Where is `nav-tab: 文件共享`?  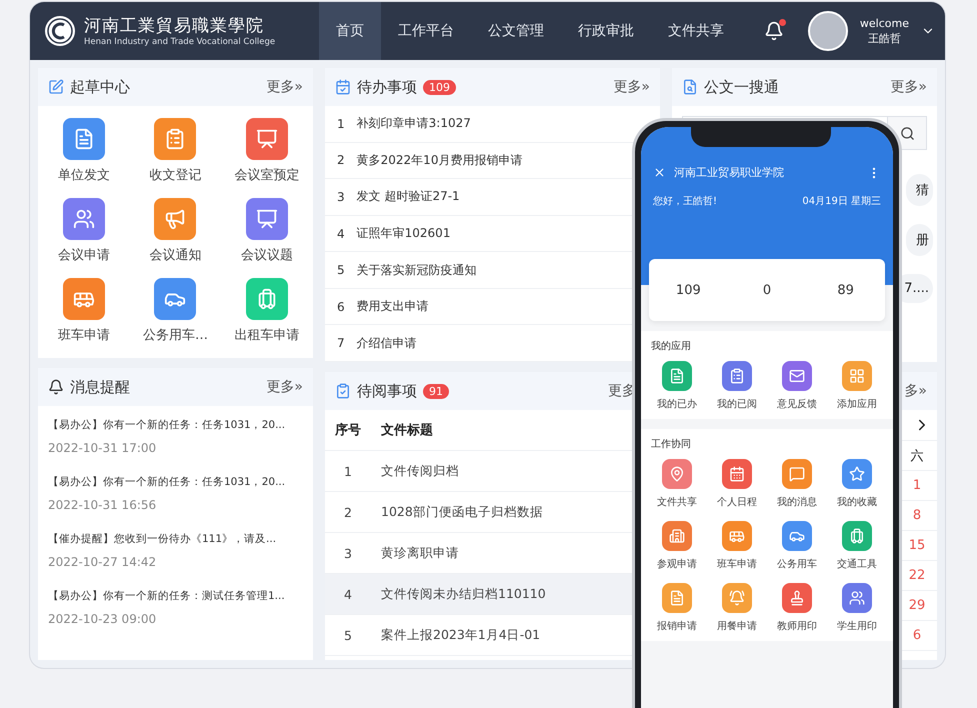
nav-tab: 文件共享 is located at coordinates (696, 31).